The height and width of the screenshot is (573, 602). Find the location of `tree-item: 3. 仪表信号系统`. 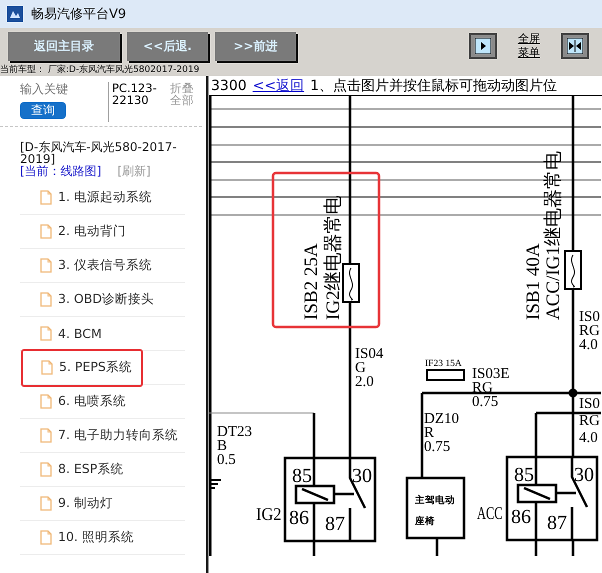

tree-item: 3. 仪表信号系统 is located at coordinates (96, 265).